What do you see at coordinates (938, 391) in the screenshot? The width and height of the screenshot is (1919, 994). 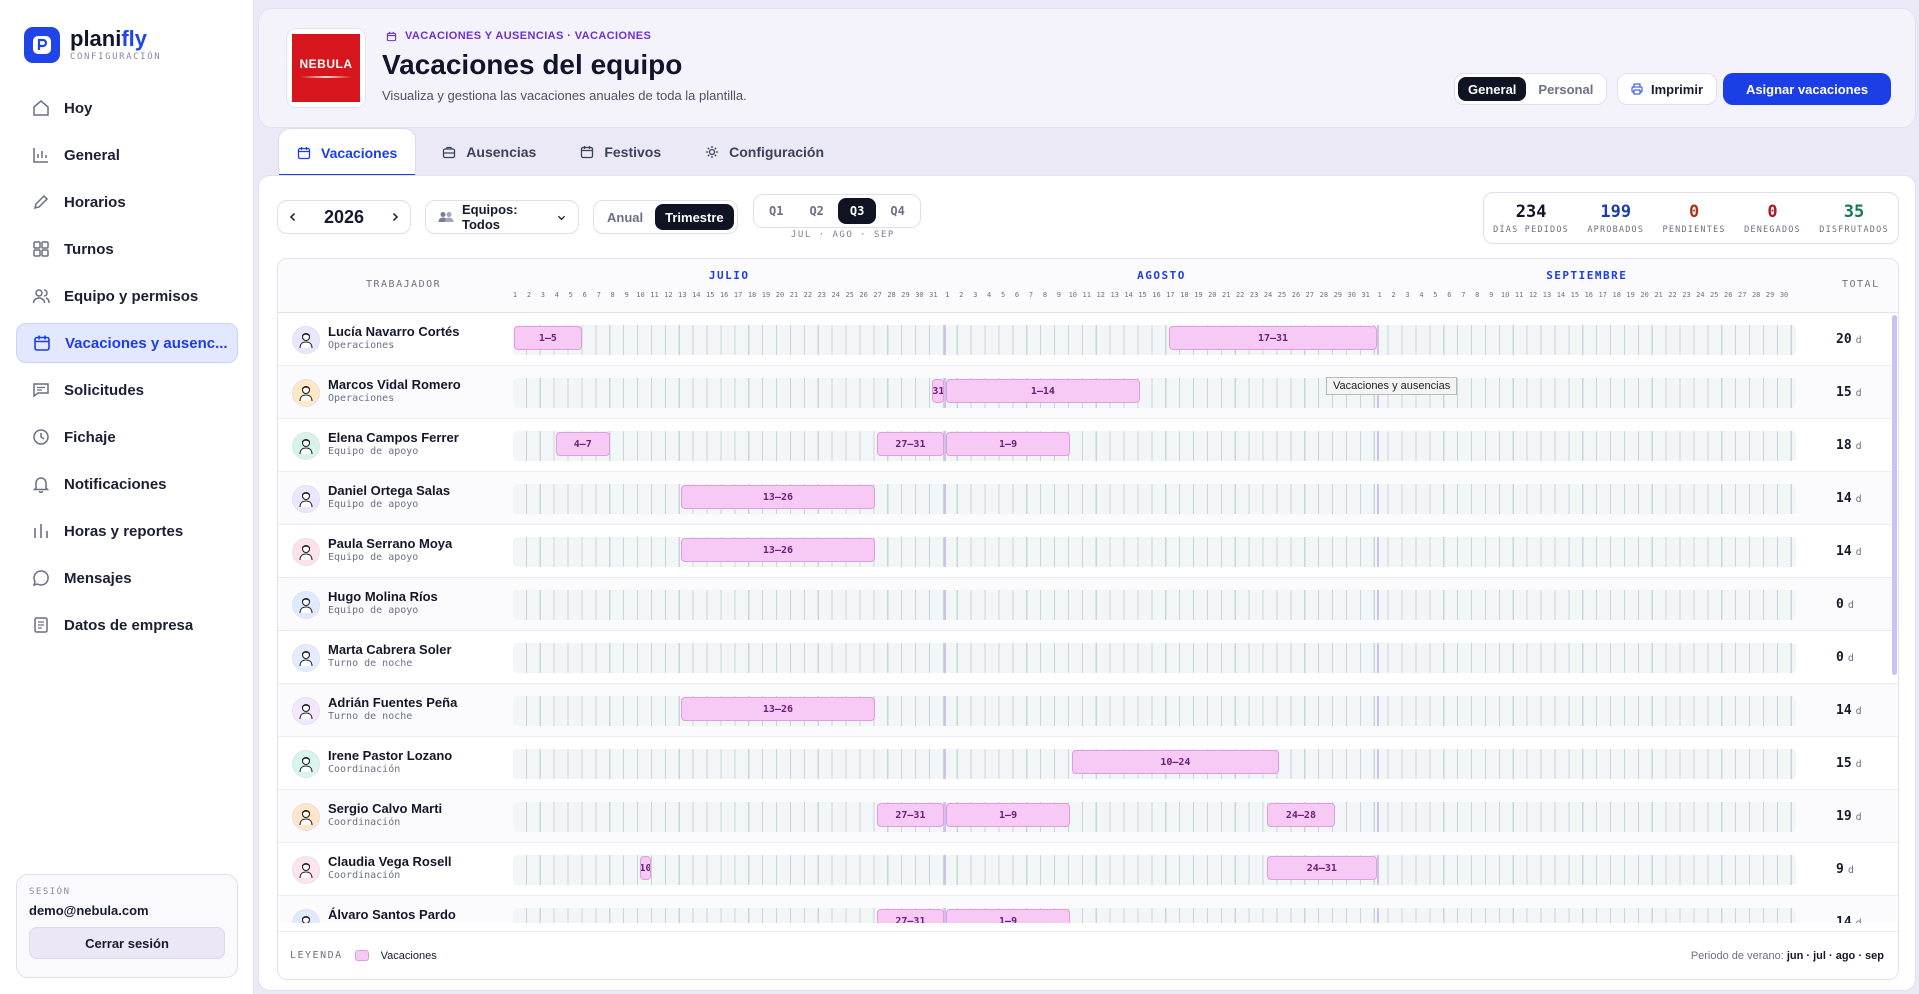 I see `vacation-bar: 31` at bounding box center [938, 391].